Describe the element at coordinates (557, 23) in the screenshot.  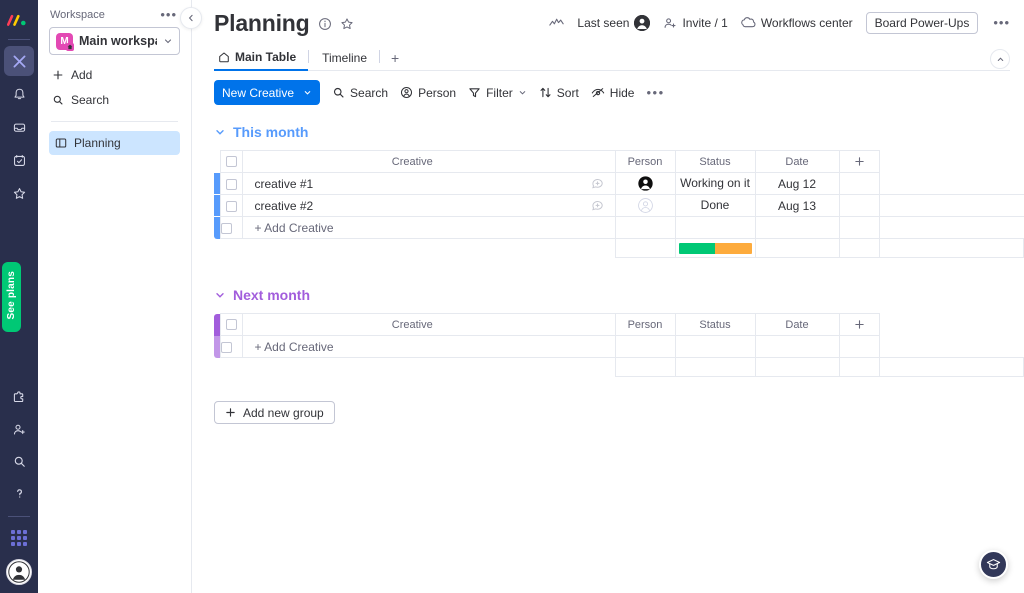
I see `activity-icon` at that location.